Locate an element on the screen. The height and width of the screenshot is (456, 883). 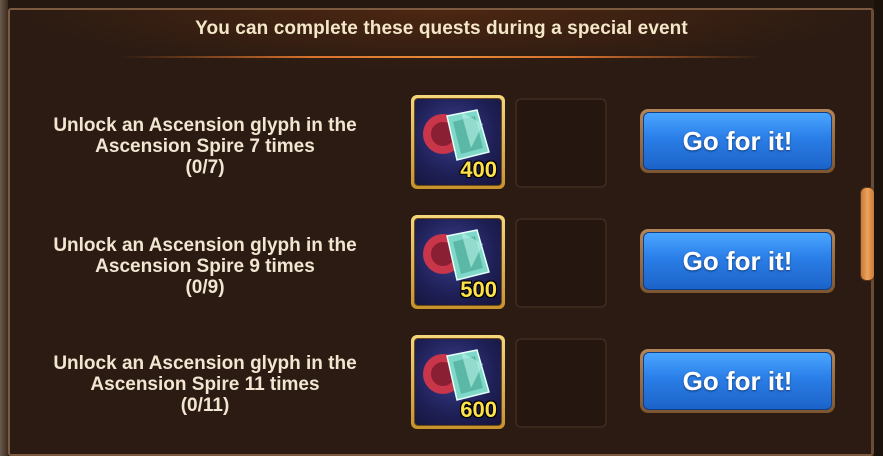
quest-line-2: Ascension Spire 7 times is located at coordinates (205, 146).